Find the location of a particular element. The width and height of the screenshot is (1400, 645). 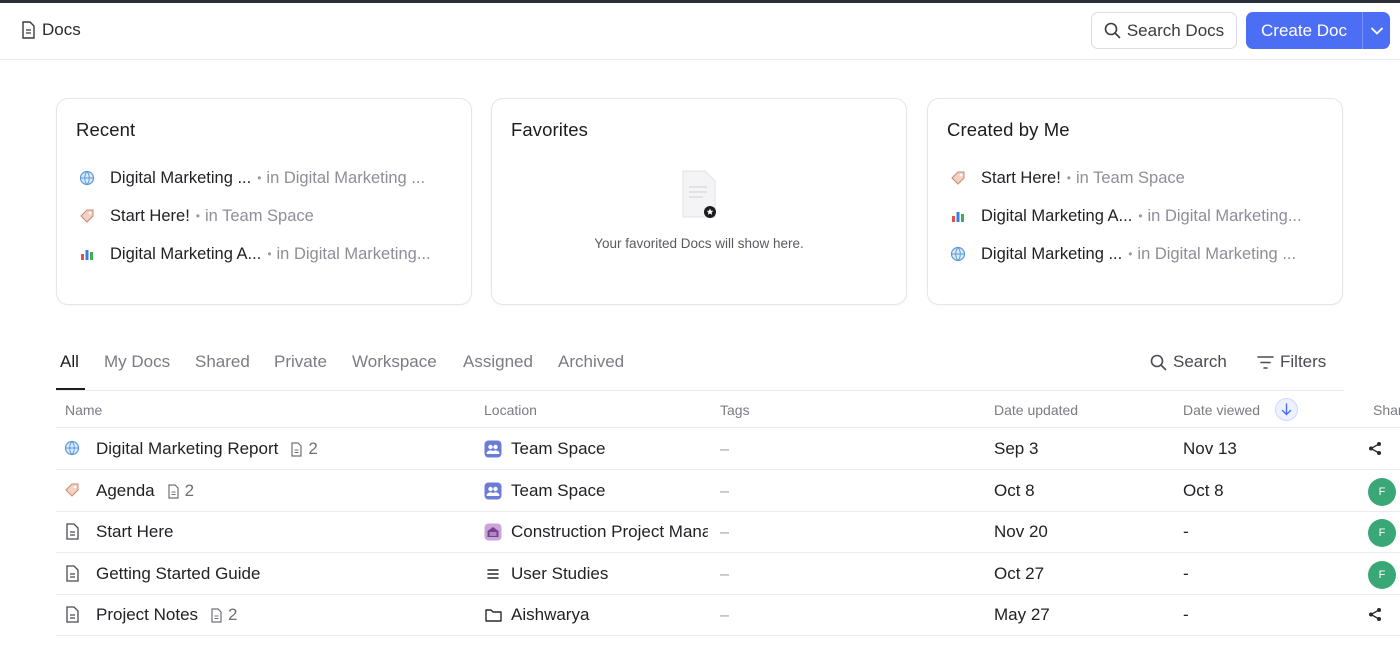

table-row: Agenda 2 Team Space – Oct 8 Oct 8 F is located at coordinates (728, 491).